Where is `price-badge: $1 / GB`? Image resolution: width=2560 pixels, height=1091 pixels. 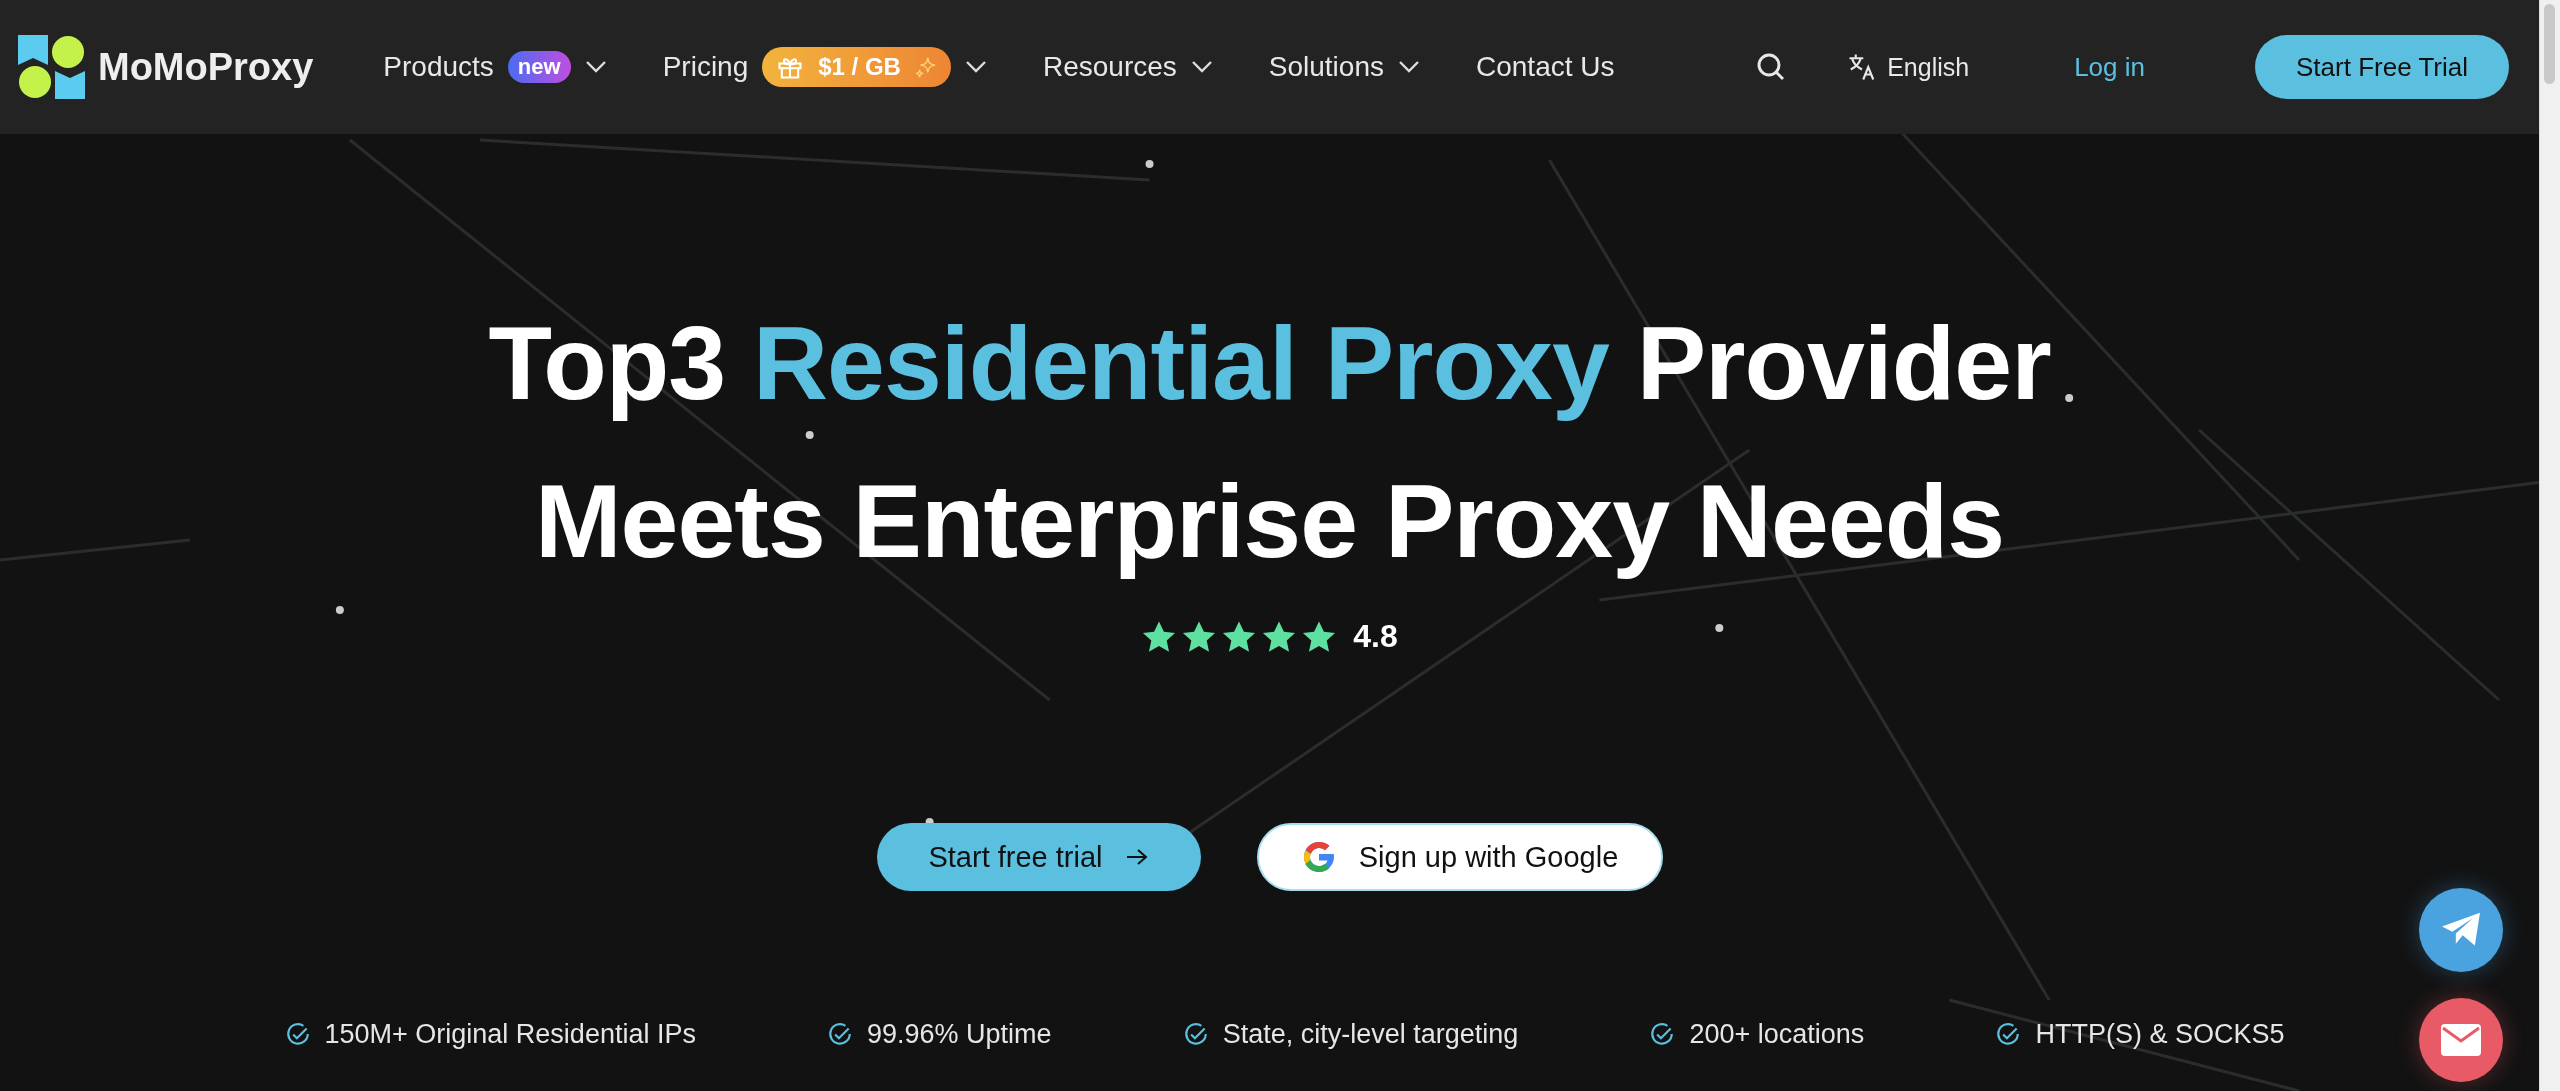
price-badge: $1 / GB is located at coordinates (856, 67).